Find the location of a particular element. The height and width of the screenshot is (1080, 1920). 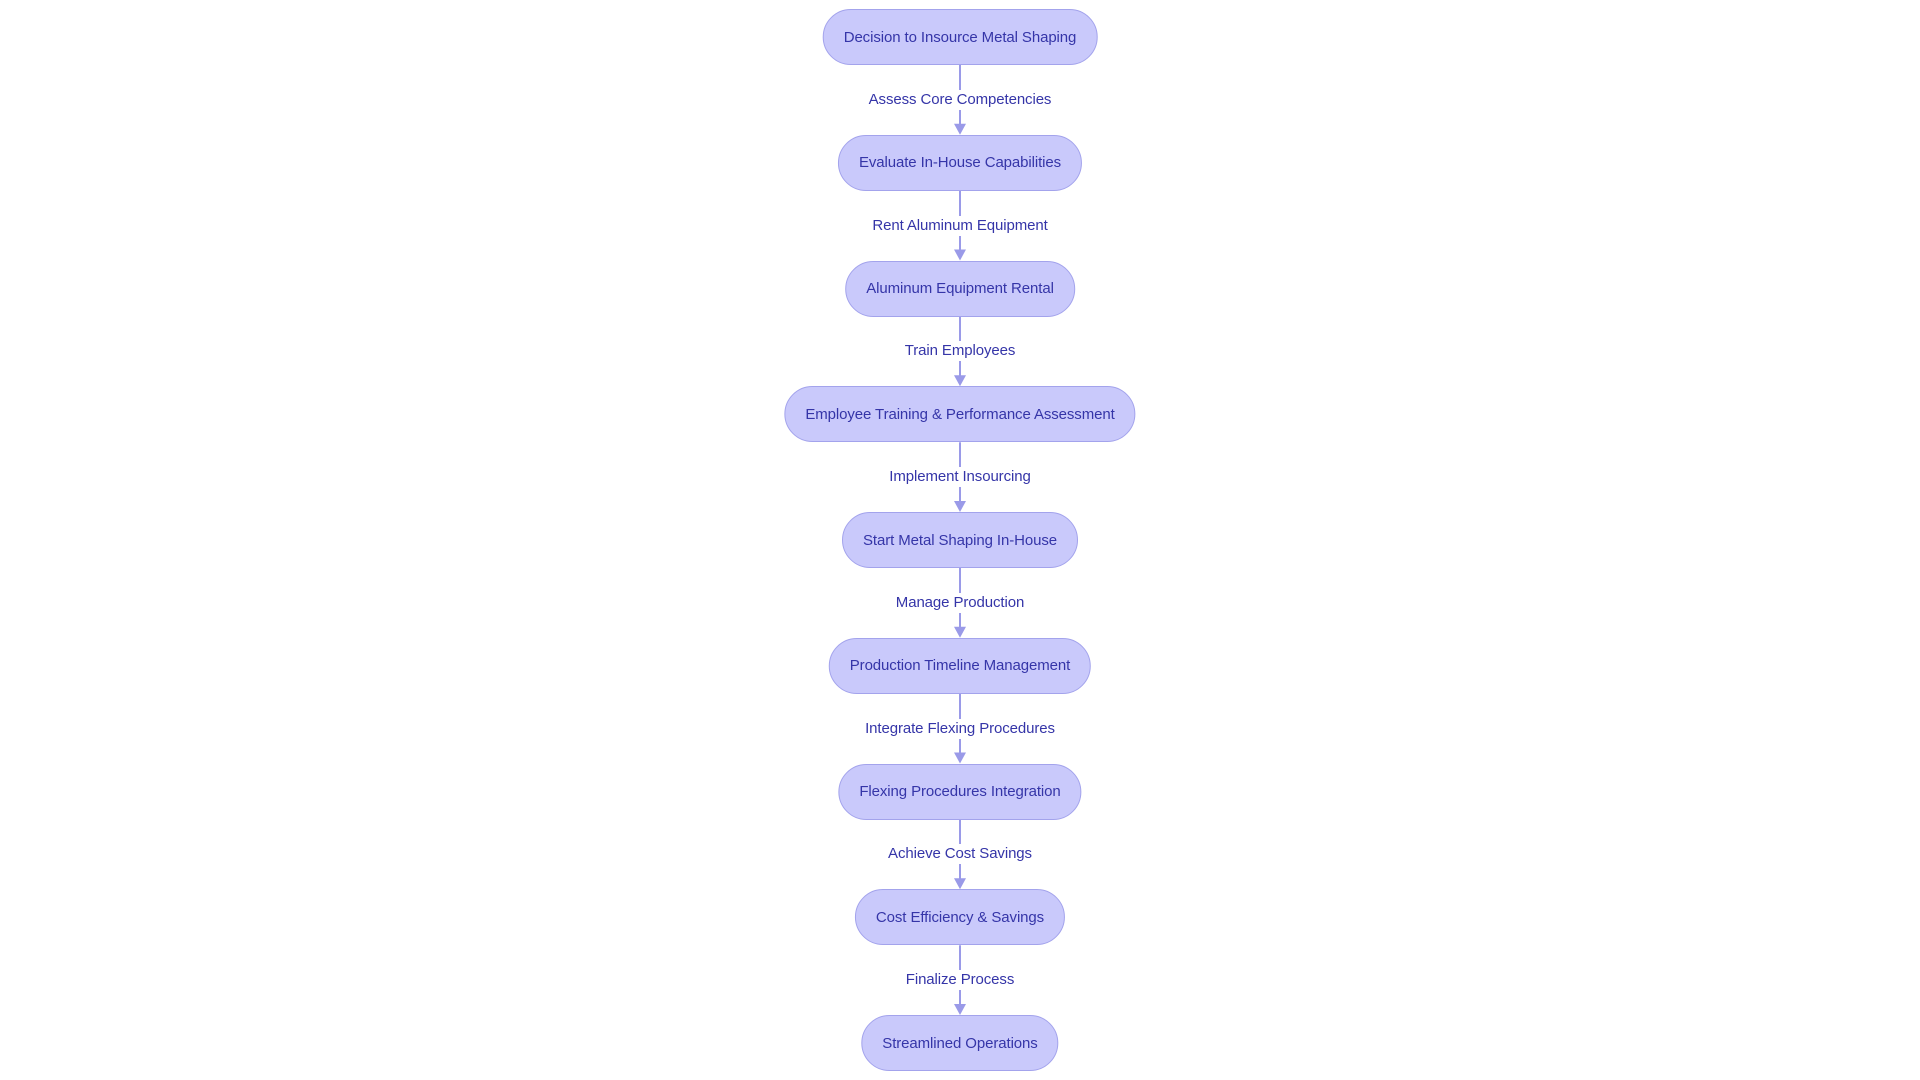

node-evaluate-capabilities: Evaluate In-House Capabilities is located at coordinates (960, 162).